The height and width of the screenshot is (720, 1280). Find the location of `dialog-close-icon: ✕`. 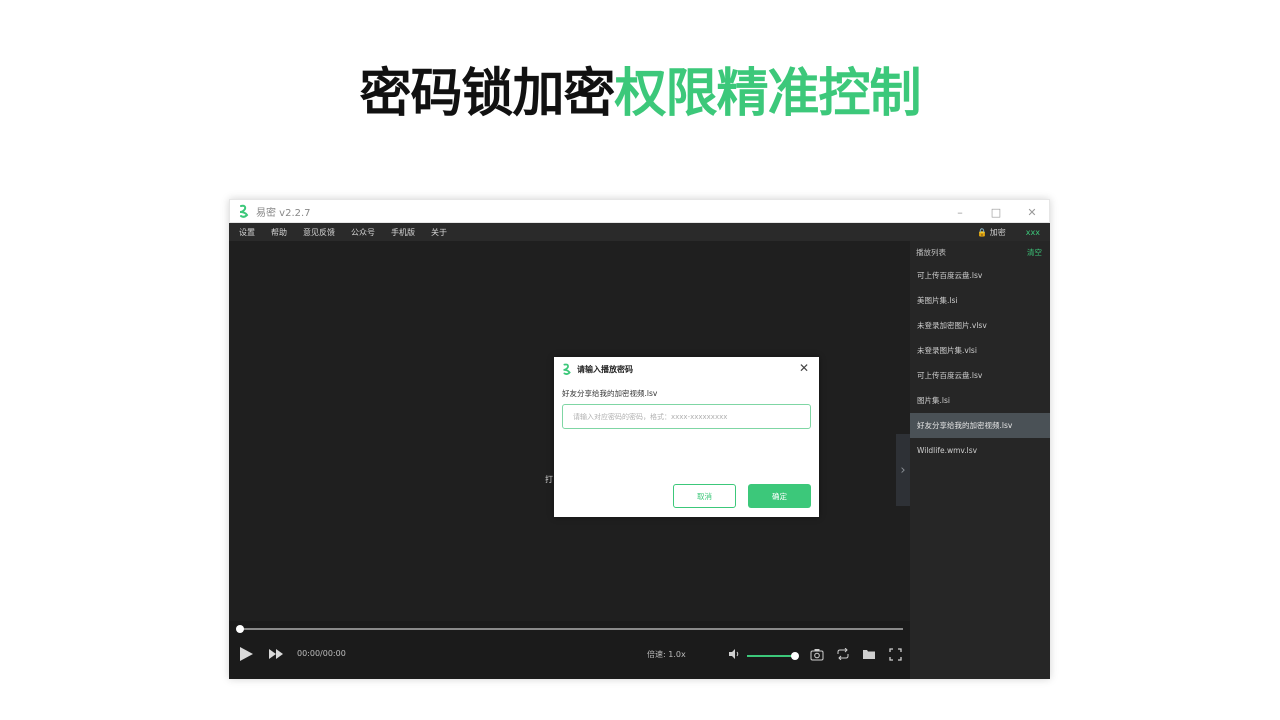

dialog-close-icon: ✕ is located at coordinates (804, 368).